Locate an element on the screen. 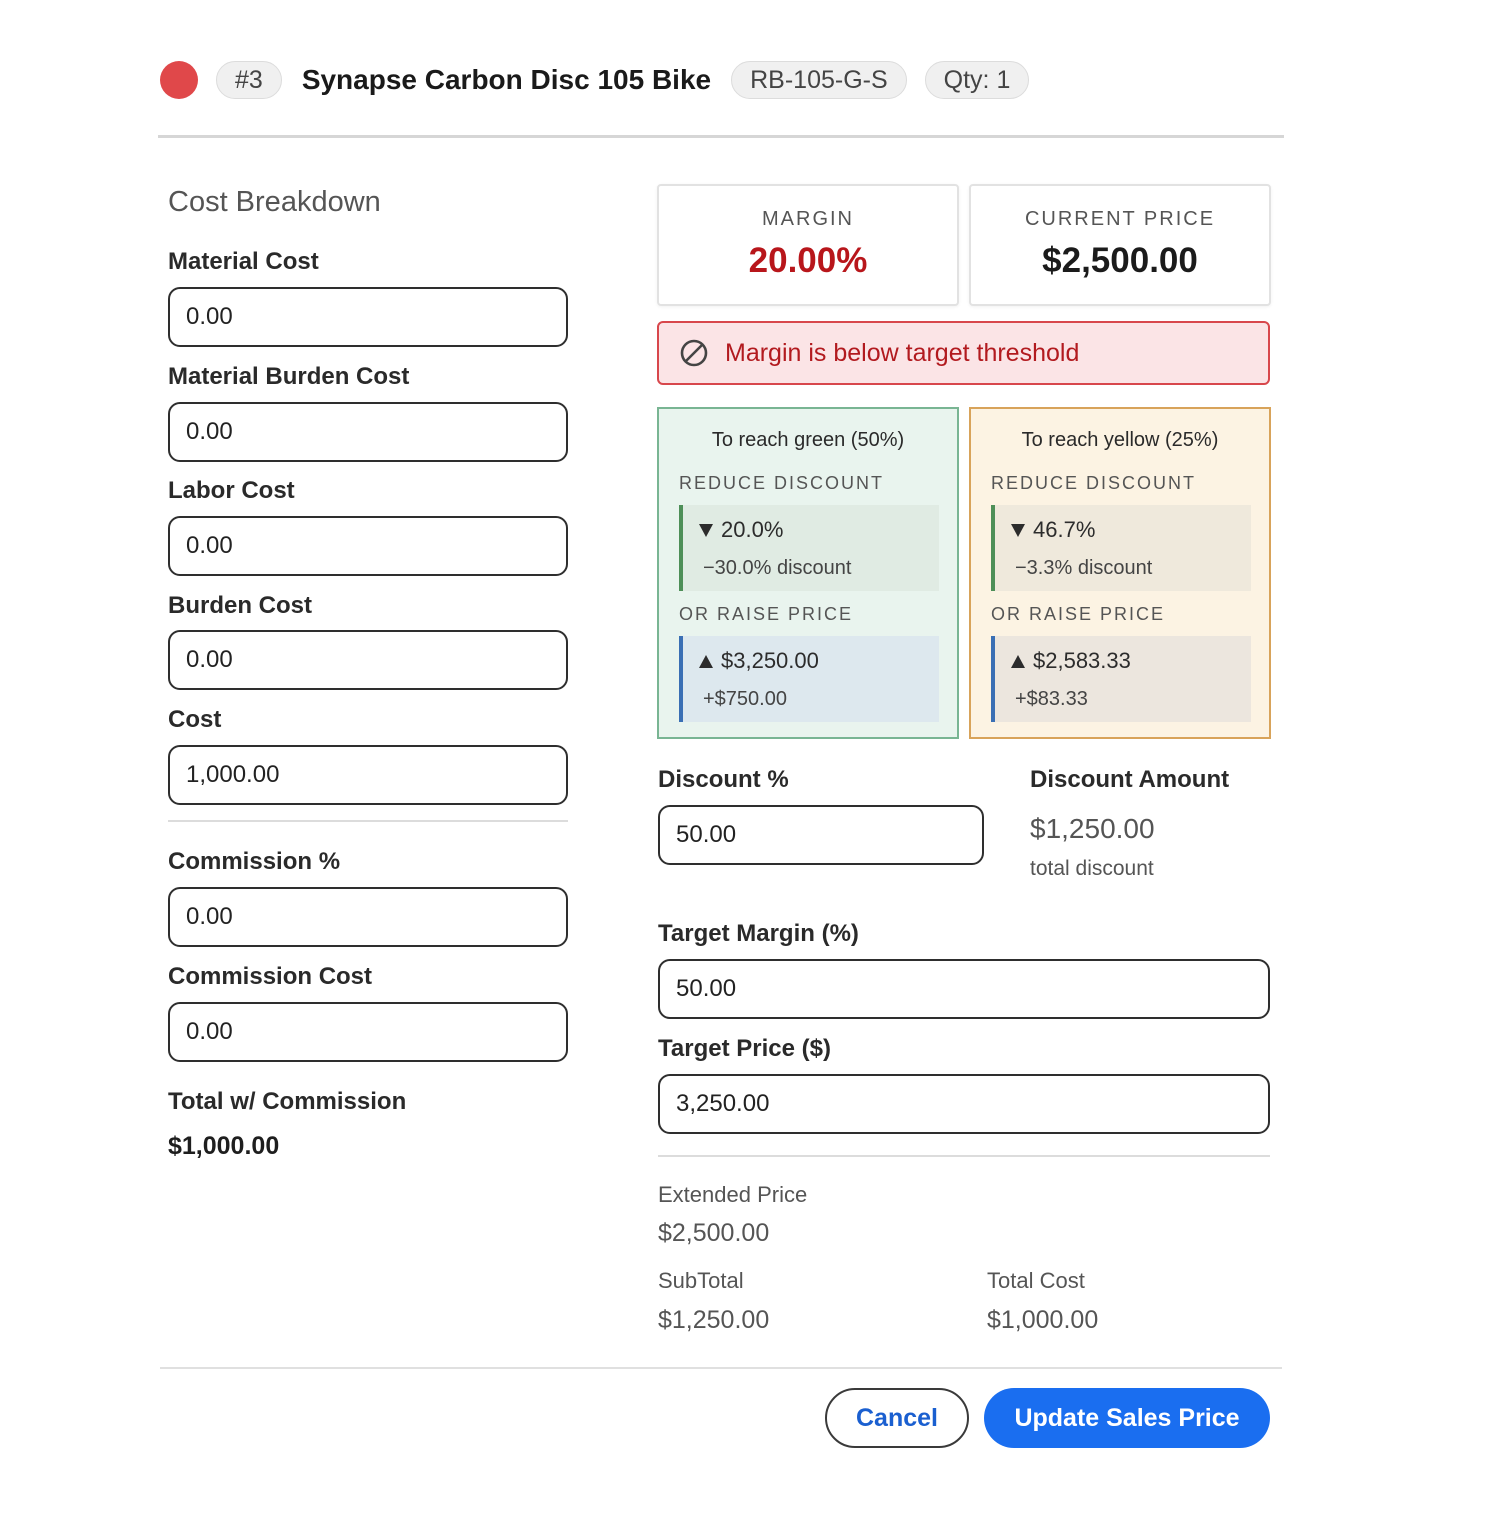 The image size is (1490, 1524). cancel-button: Cancel is located at coordinates (897, 1418).